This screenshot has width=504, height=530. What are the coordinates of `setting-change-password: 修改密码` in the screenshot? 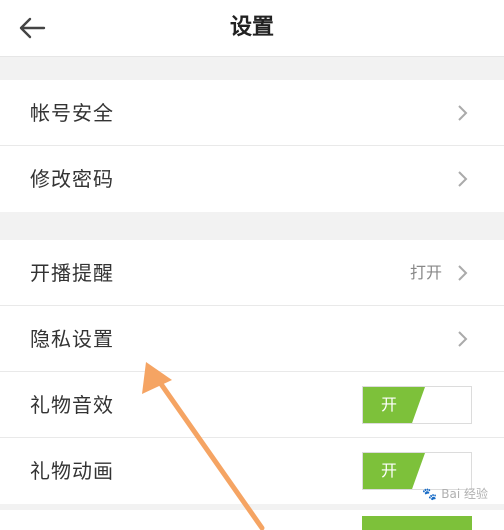 It's located at (252, 179).